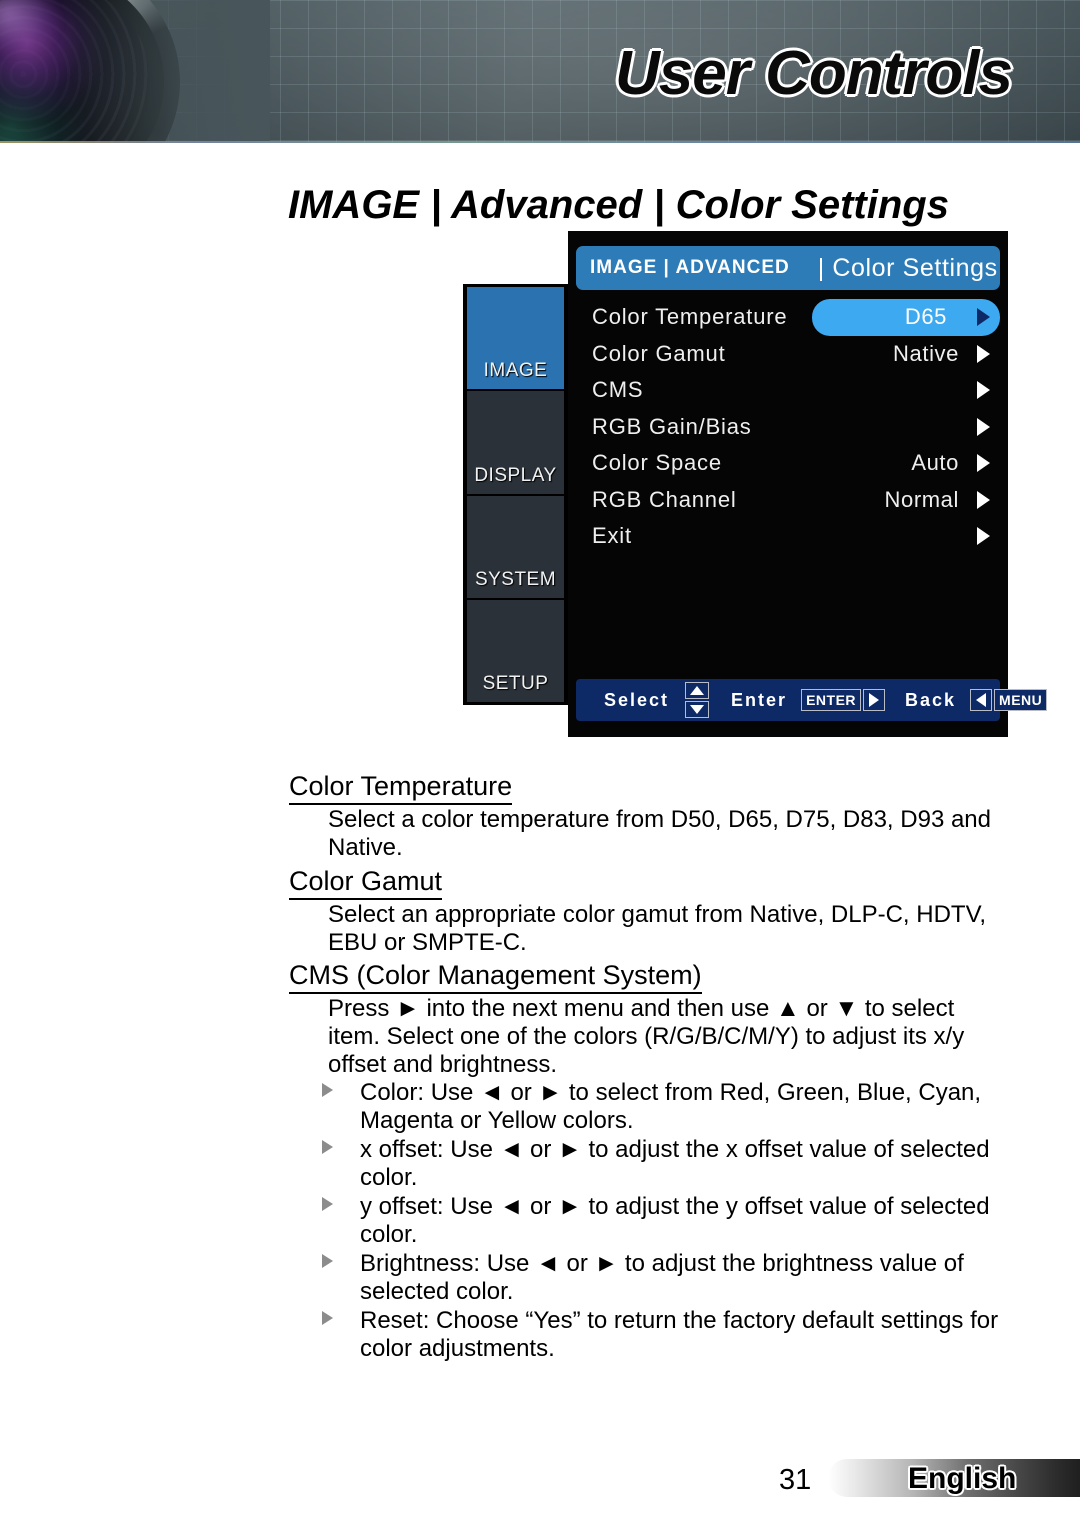 This screenshot has width=1080, height=1532. I want to click on osd-row: Color Temperature D65, so click(788, 317).